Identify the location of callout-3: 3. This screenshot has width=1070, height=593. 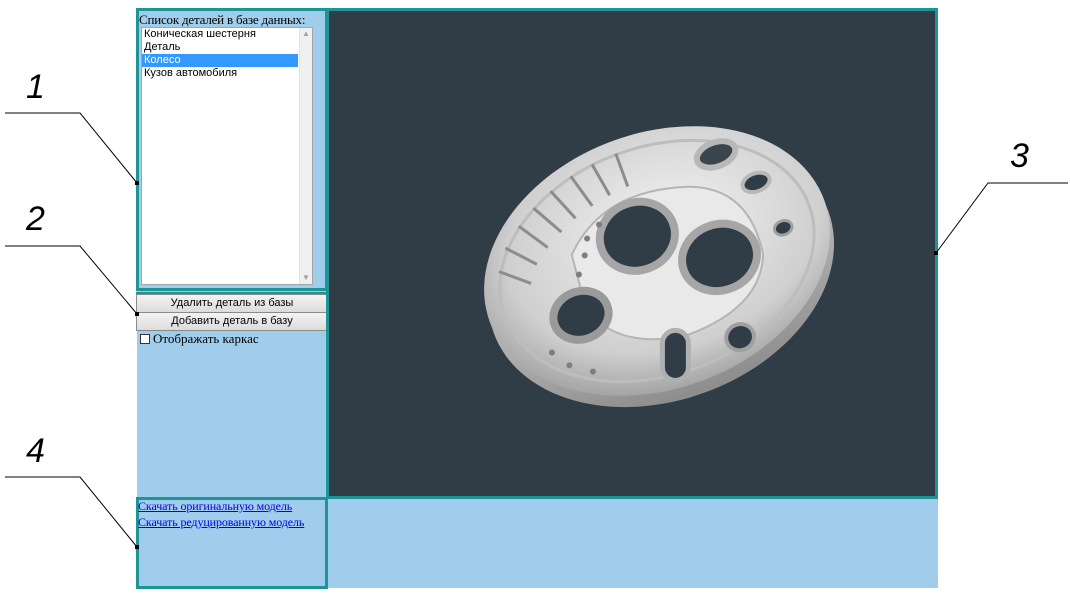
(1019, 156).